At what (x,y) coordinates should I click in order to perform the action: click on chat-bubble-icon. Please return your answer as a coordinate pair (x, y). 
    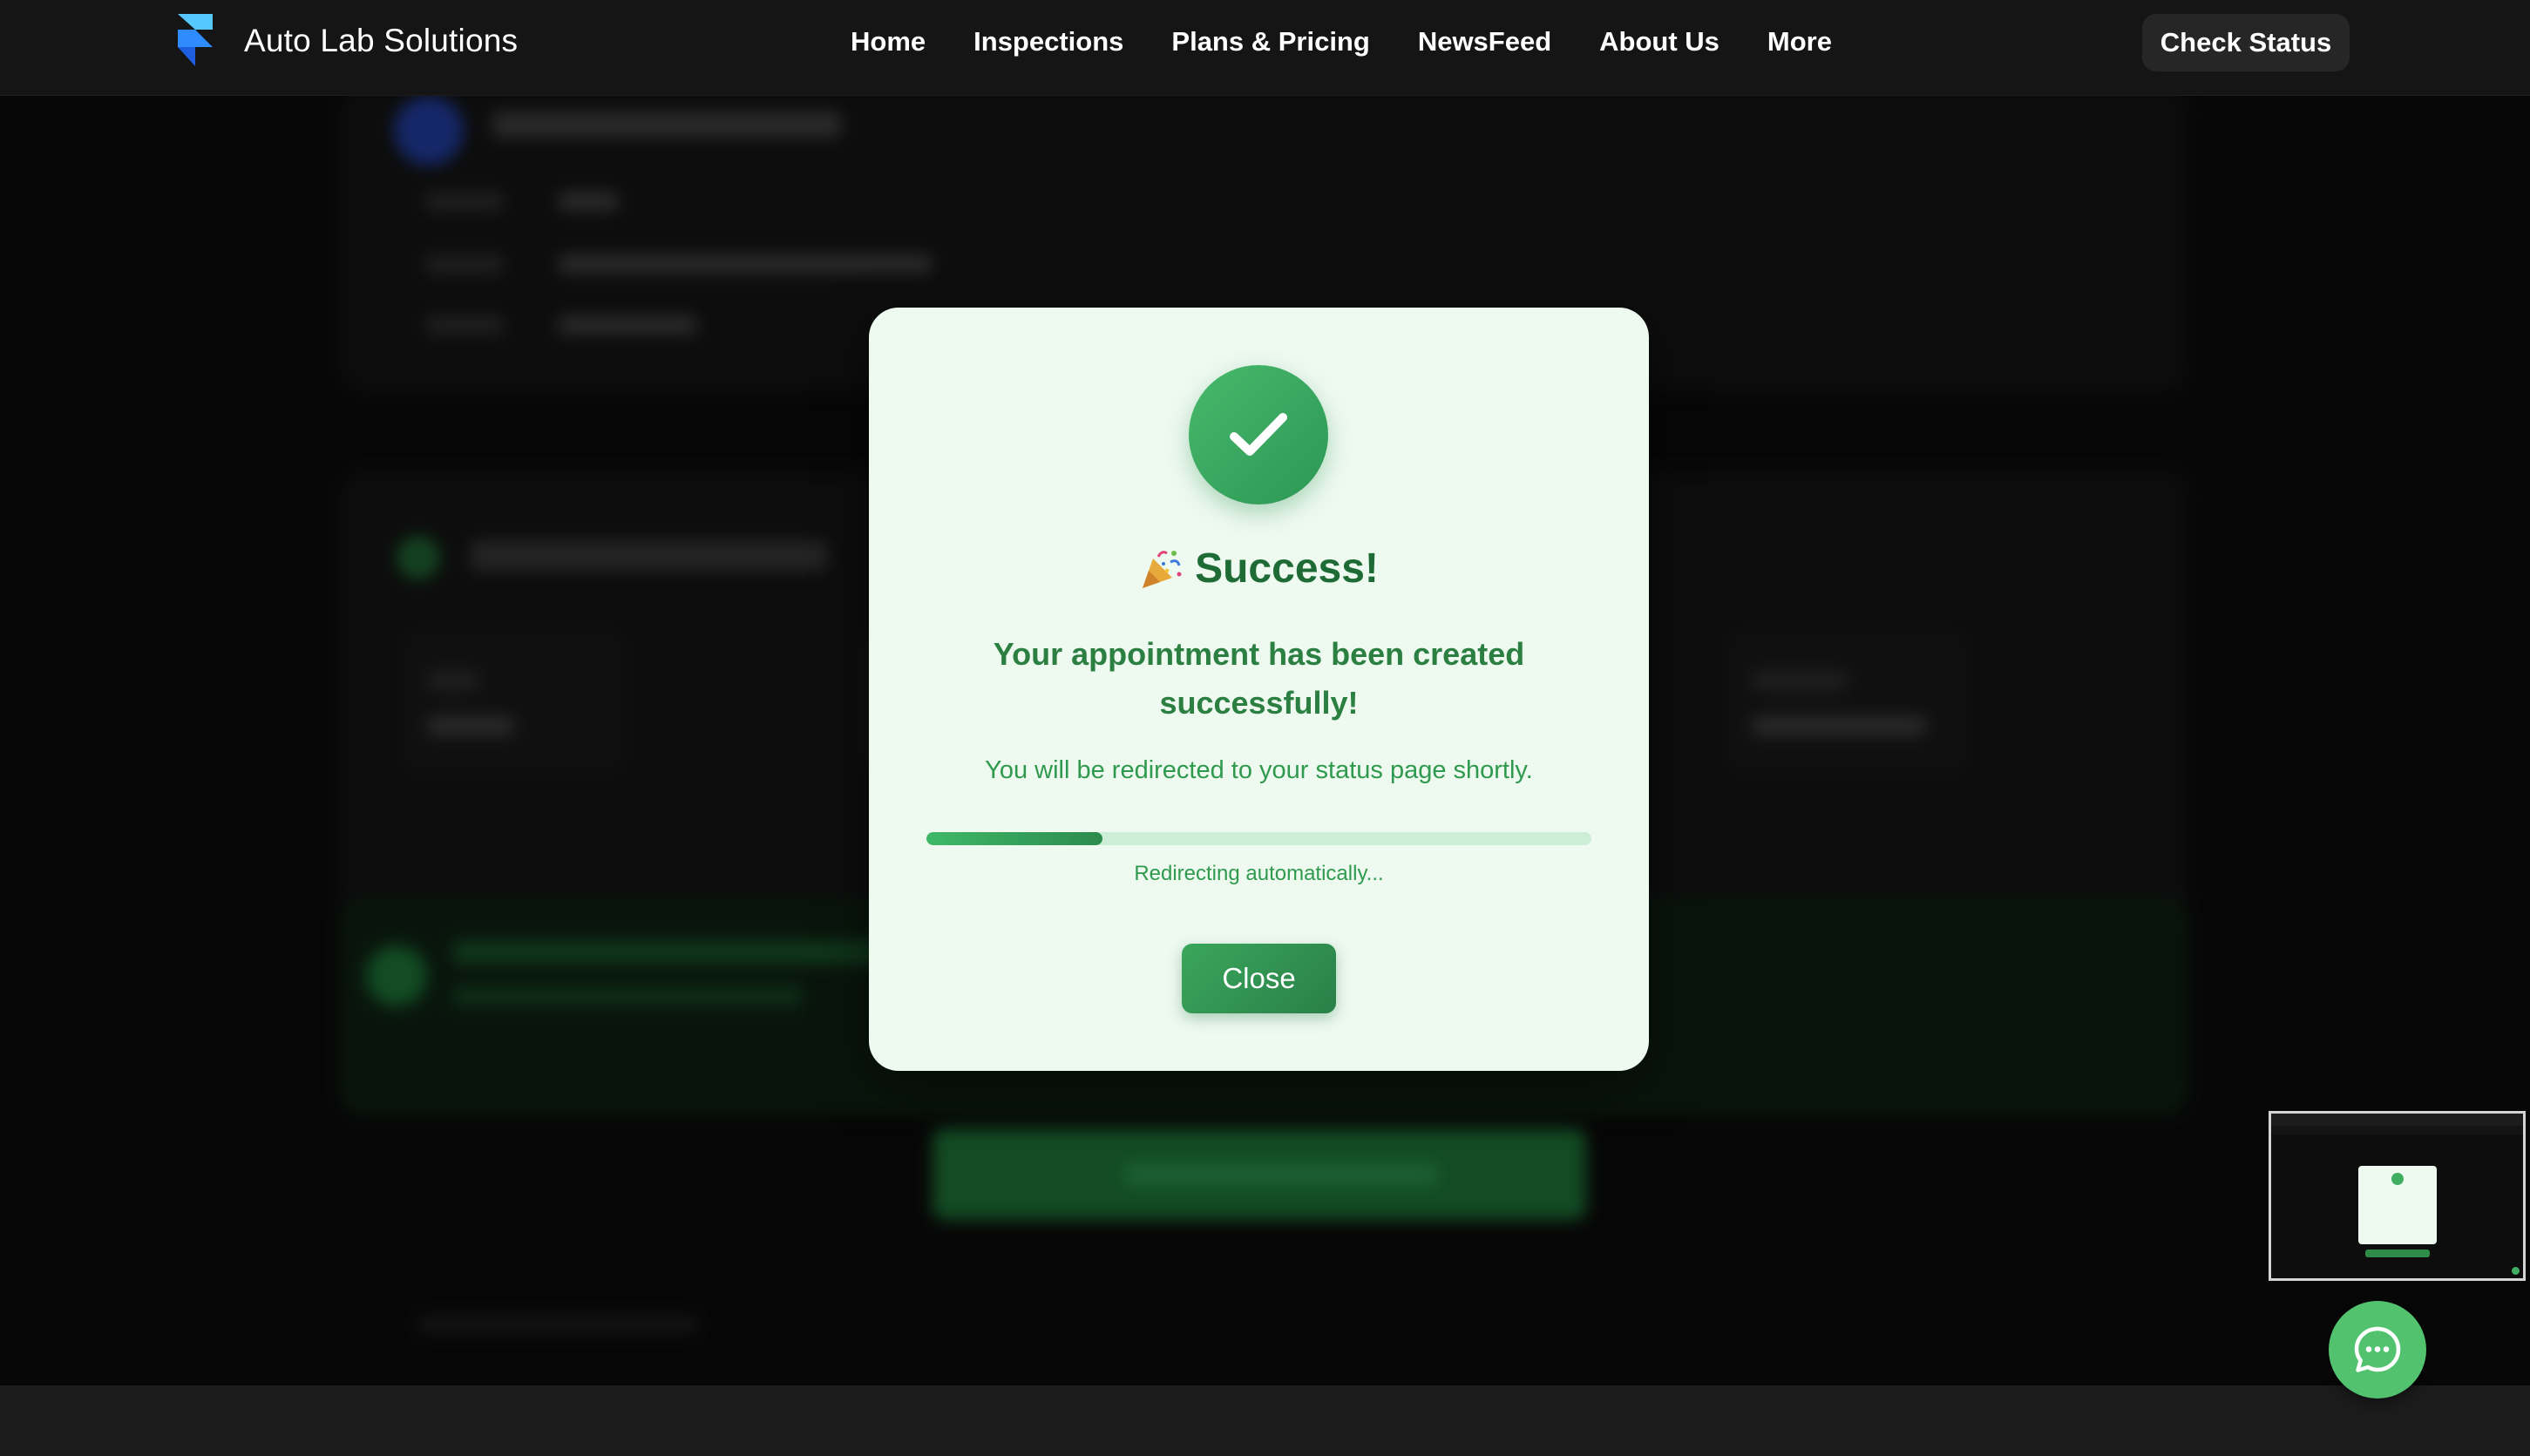
    Looking at the image, I should click on (2377, 1349).